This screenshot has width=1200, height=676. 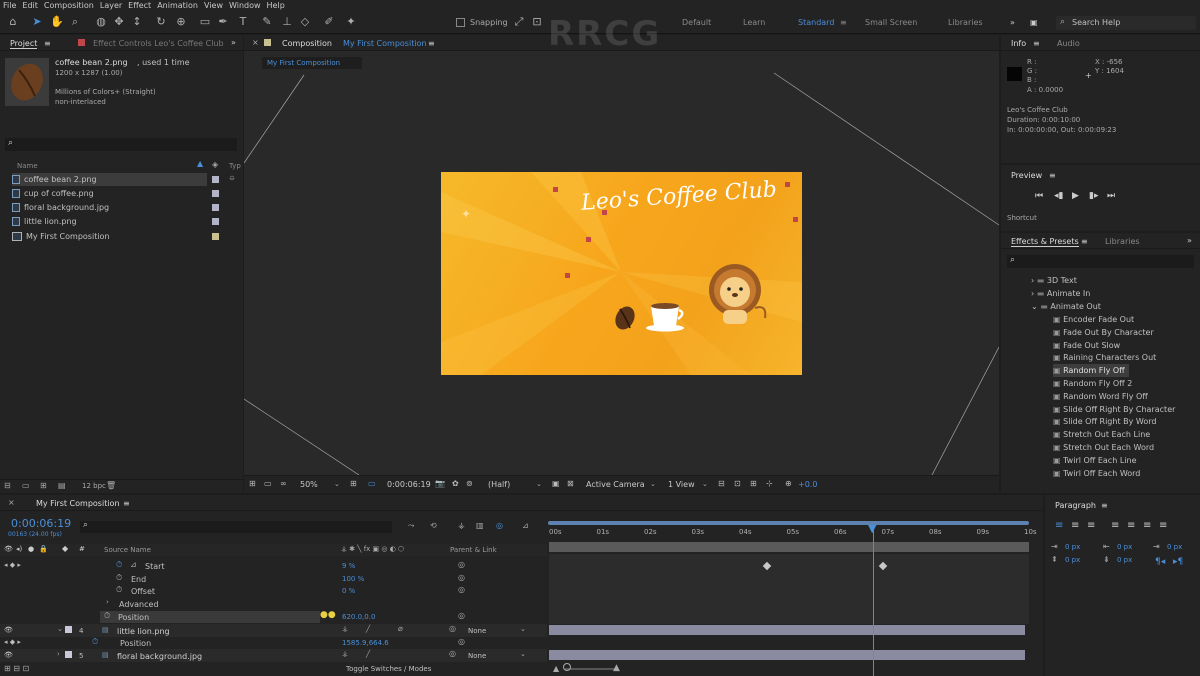 What do you see at coordinates (139, 6) in the screenshot?
I see `menu-effect: Effect` at bounding box center [139, 6].